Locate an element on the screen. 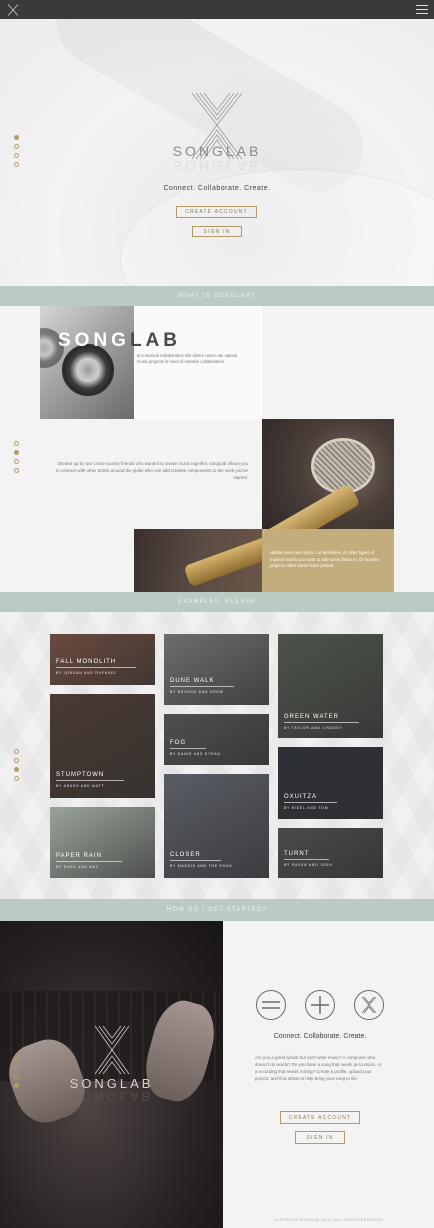 The width and height of the screenshot is (434, 1228). tile-title: CLOSER is located at coordinates (195, 856).